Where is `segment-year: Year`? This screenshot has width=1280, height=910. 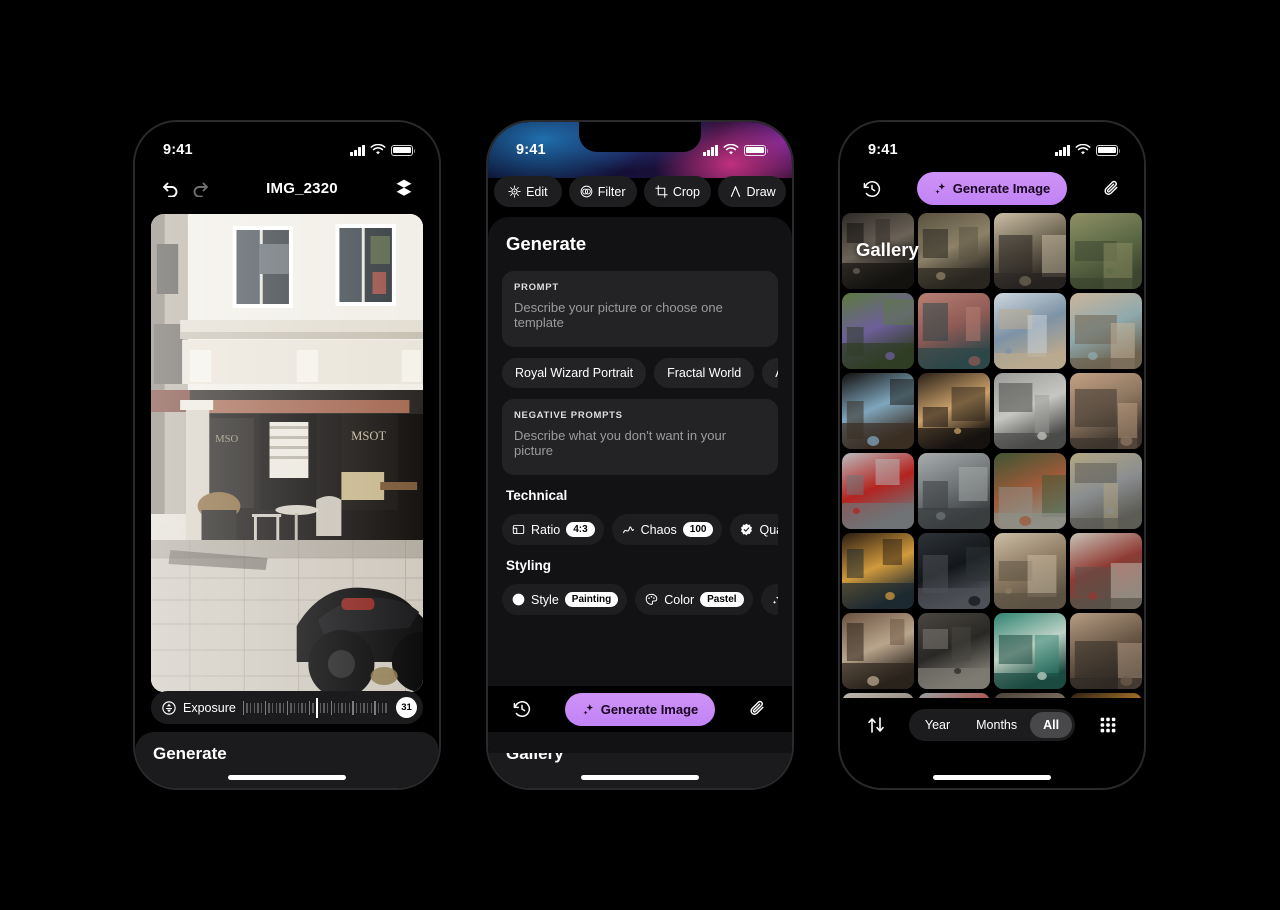
segment-year: Year is located at coordinates (937, 725).